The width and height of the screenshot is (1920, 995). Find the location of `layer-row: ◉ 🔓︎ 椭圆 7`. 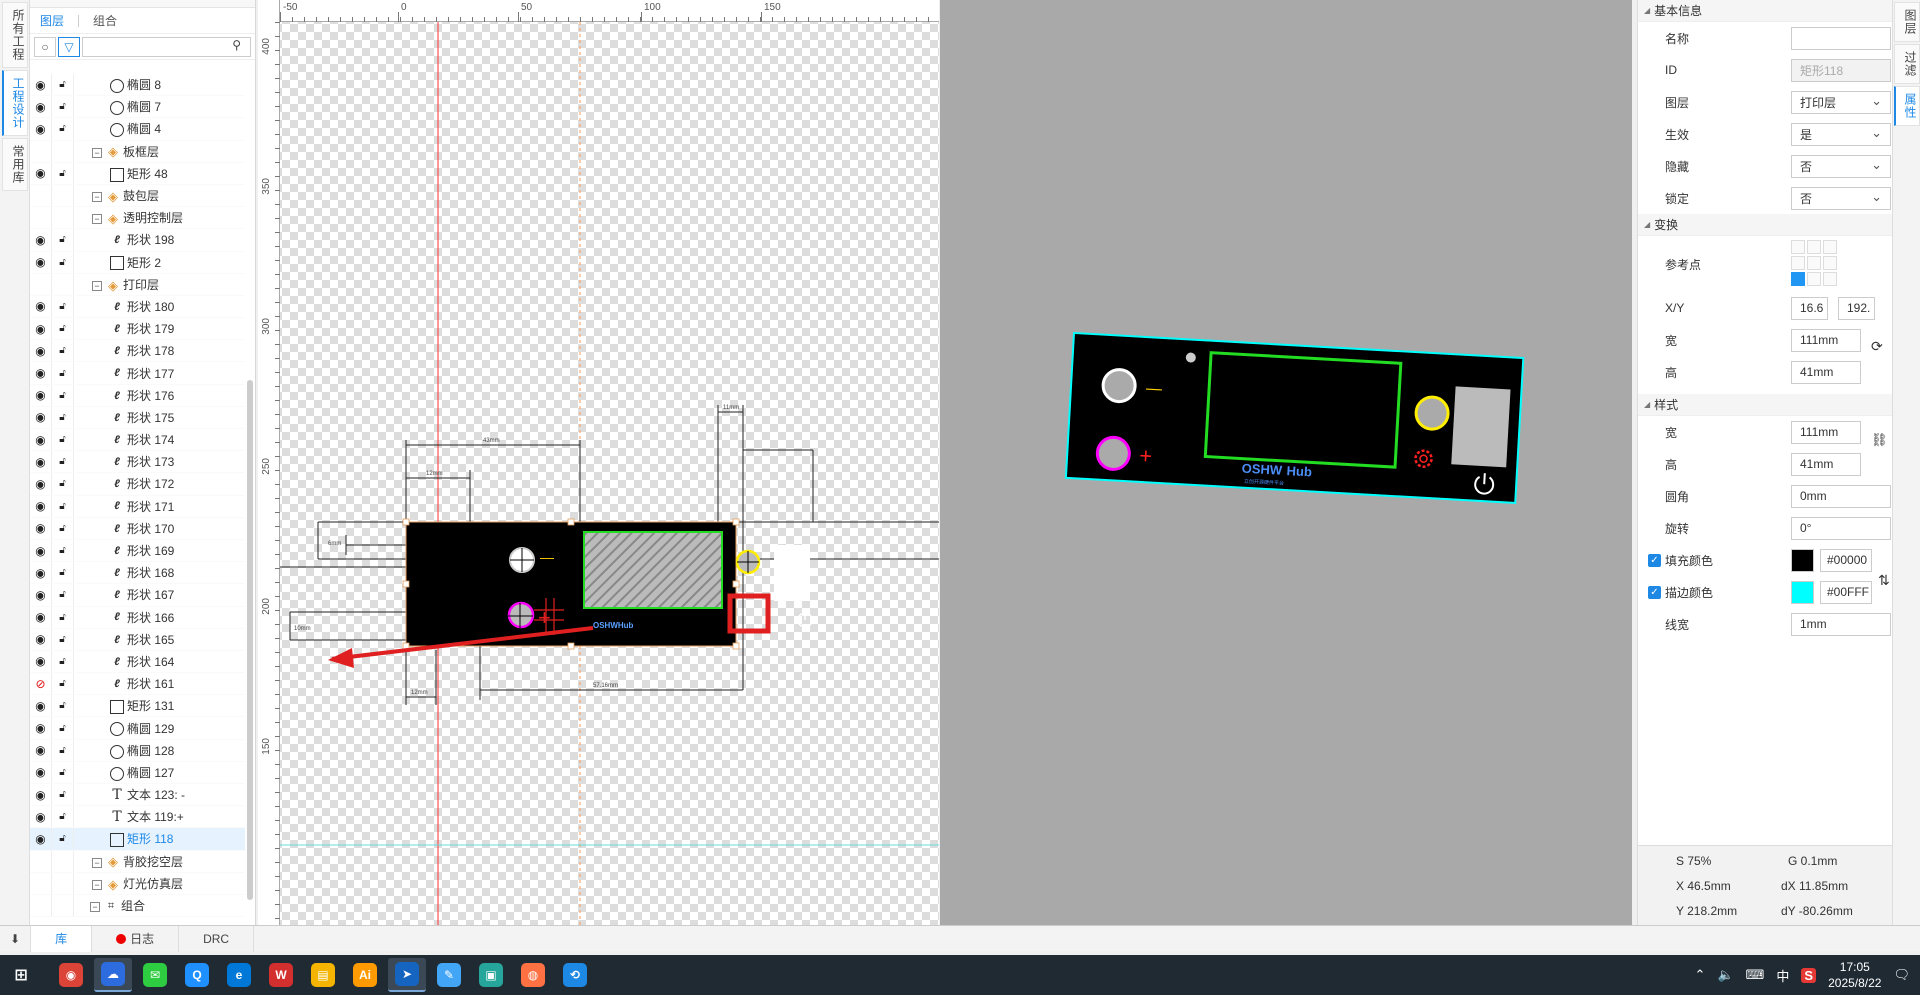

layer-row: ◉ 🔓︎ 椭圆 7 is located at coordinates (137, 107).